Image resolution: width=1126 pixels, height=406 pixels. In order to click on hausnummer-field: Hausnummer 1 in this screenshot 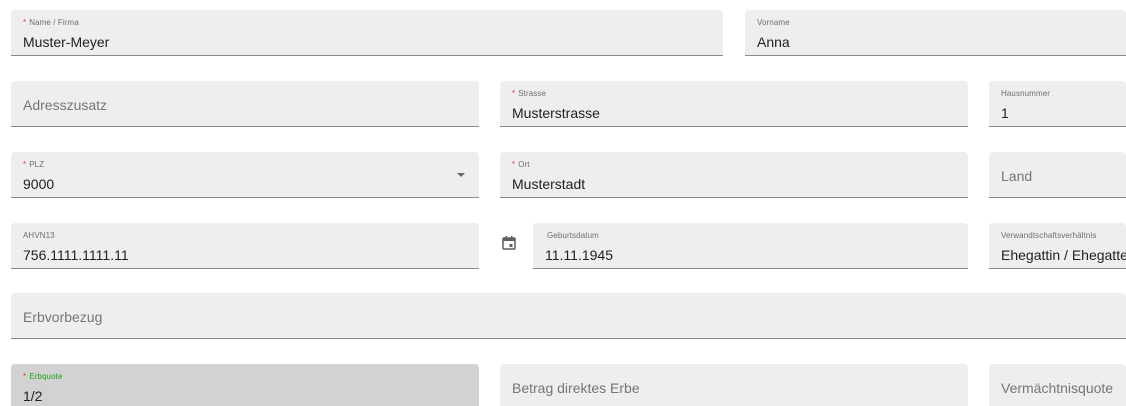, I will do `click(1057, 104)`.